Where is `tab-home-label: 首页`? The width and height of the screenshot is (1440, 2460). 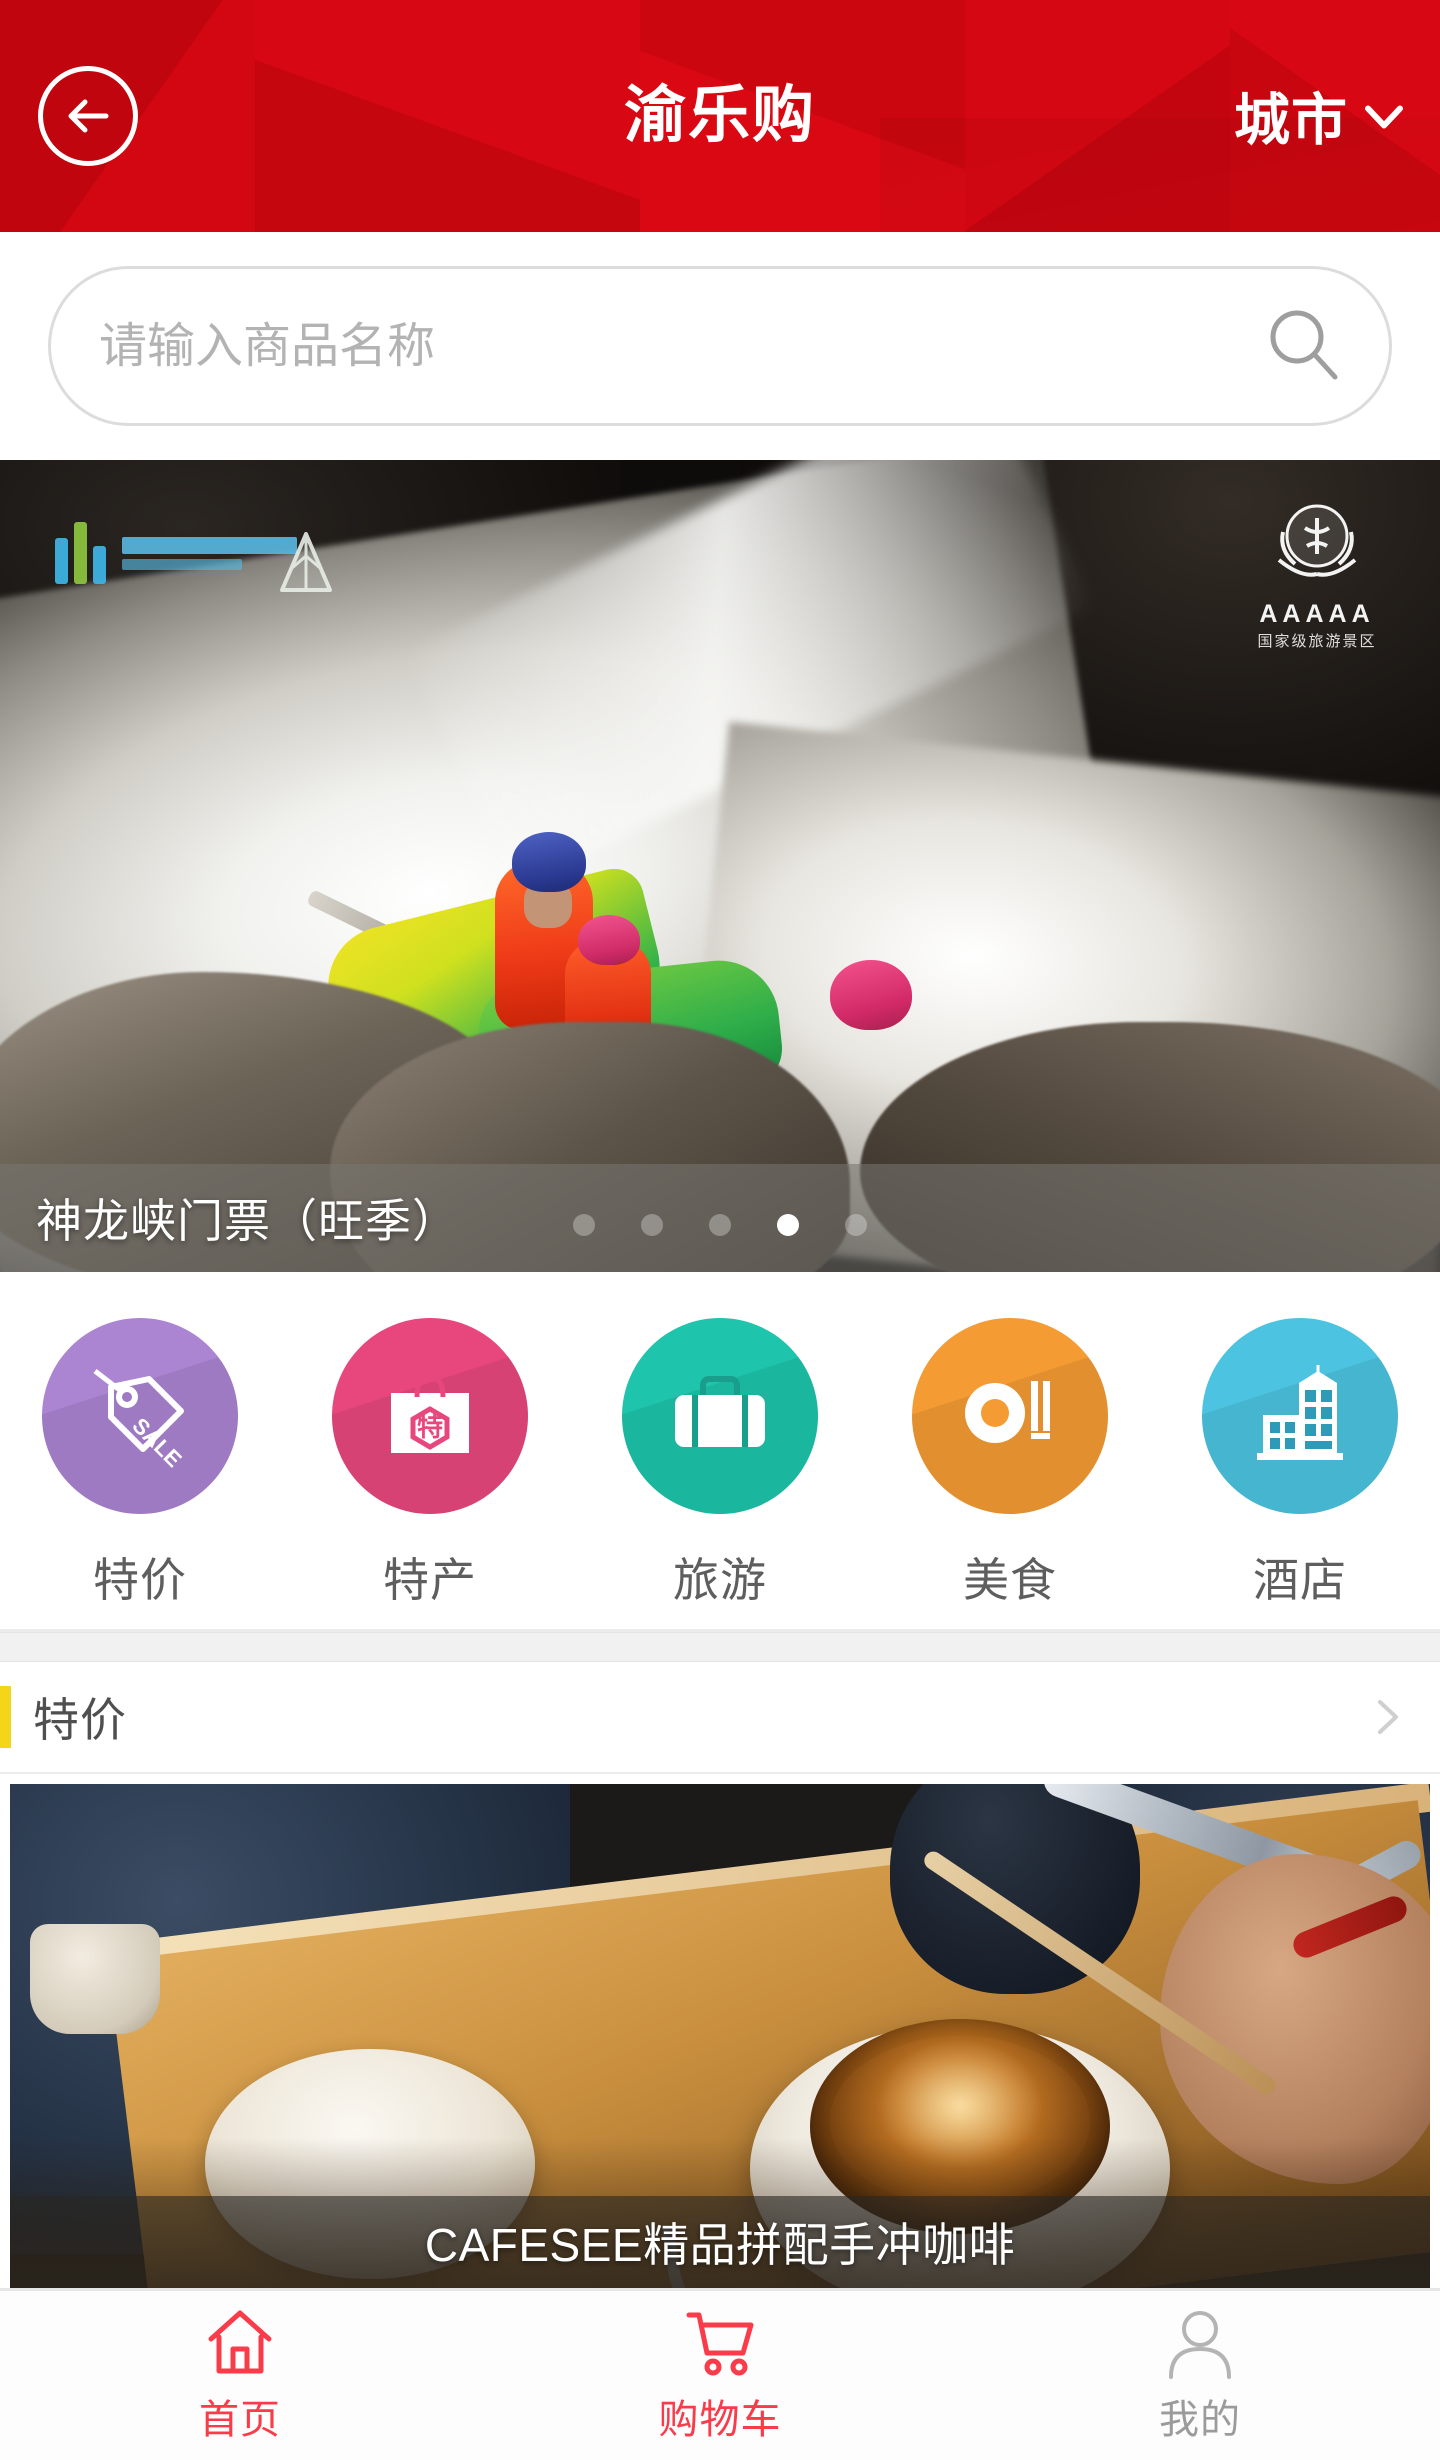
tab-home-label: 首页 is located at coordinates (240, 2419).